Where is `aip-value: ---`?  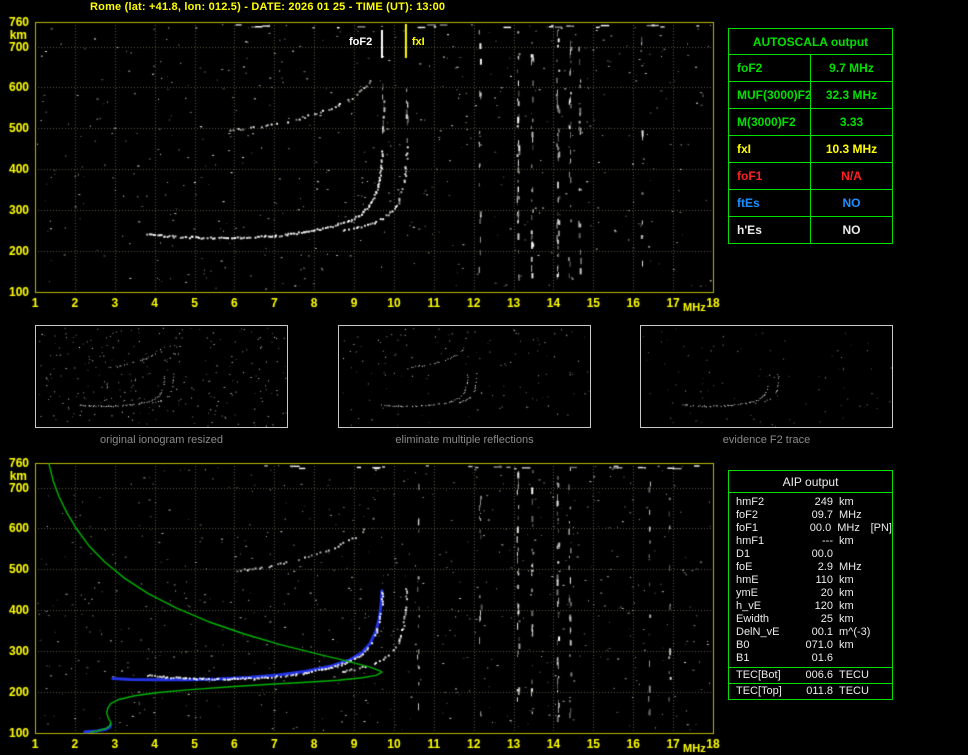
aip-value: --- is located at coordinates (827, 541).